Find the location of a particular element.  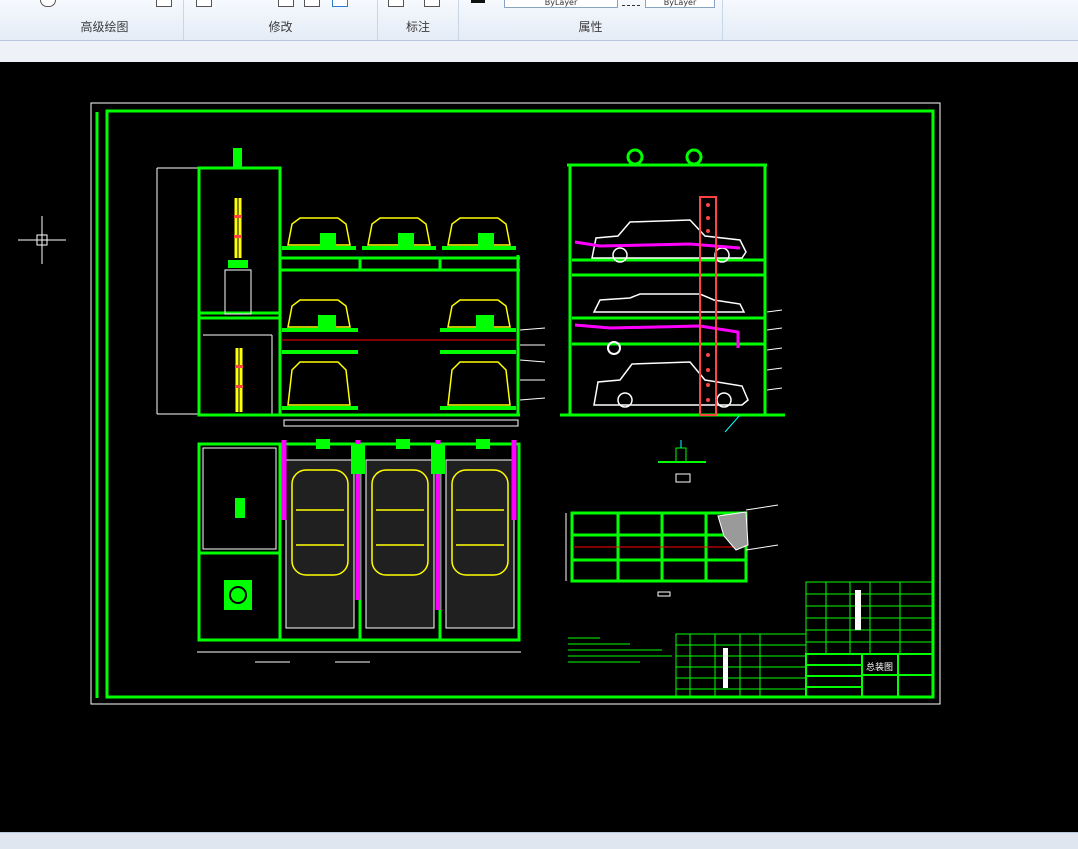

small-detail-view is located at coordinates (682, 461).